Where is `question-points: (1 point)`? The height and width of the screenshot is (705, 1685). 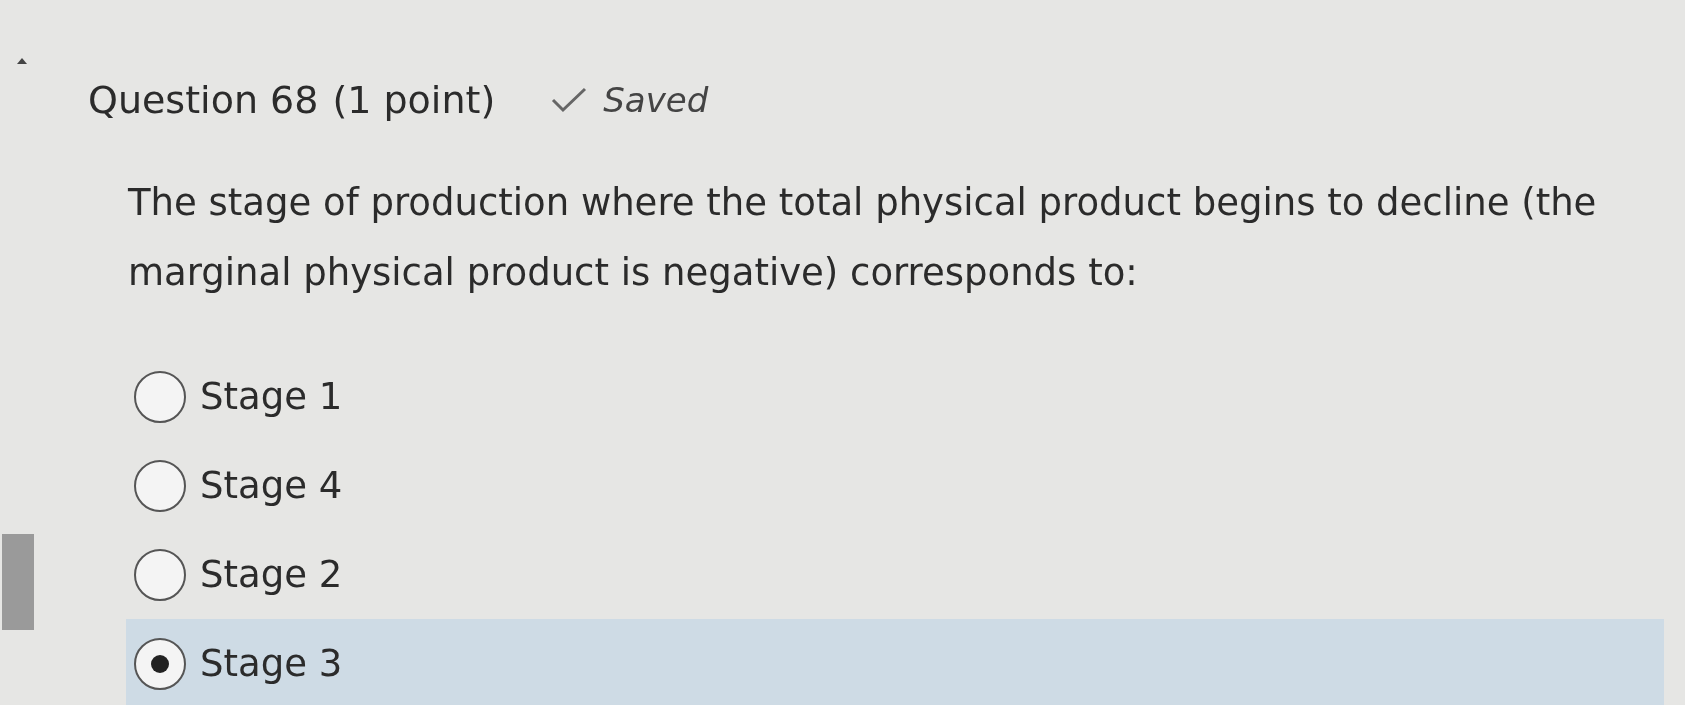
question-points: (1 point) is located at coordinates (414, 100).